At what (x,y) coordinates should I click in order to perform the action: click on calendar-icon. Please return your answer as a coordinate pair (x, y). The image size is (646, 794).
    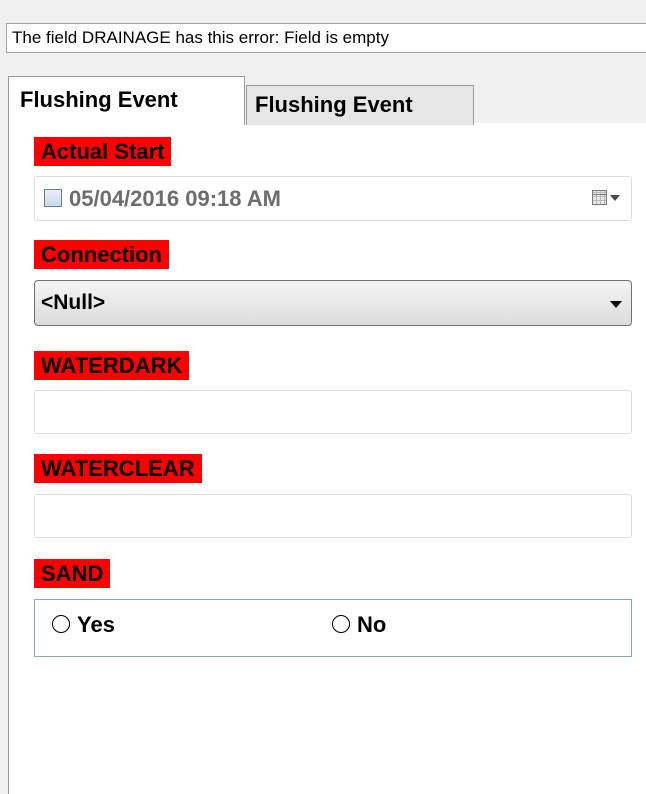
    Looking at the image, I should click on (599, 197).